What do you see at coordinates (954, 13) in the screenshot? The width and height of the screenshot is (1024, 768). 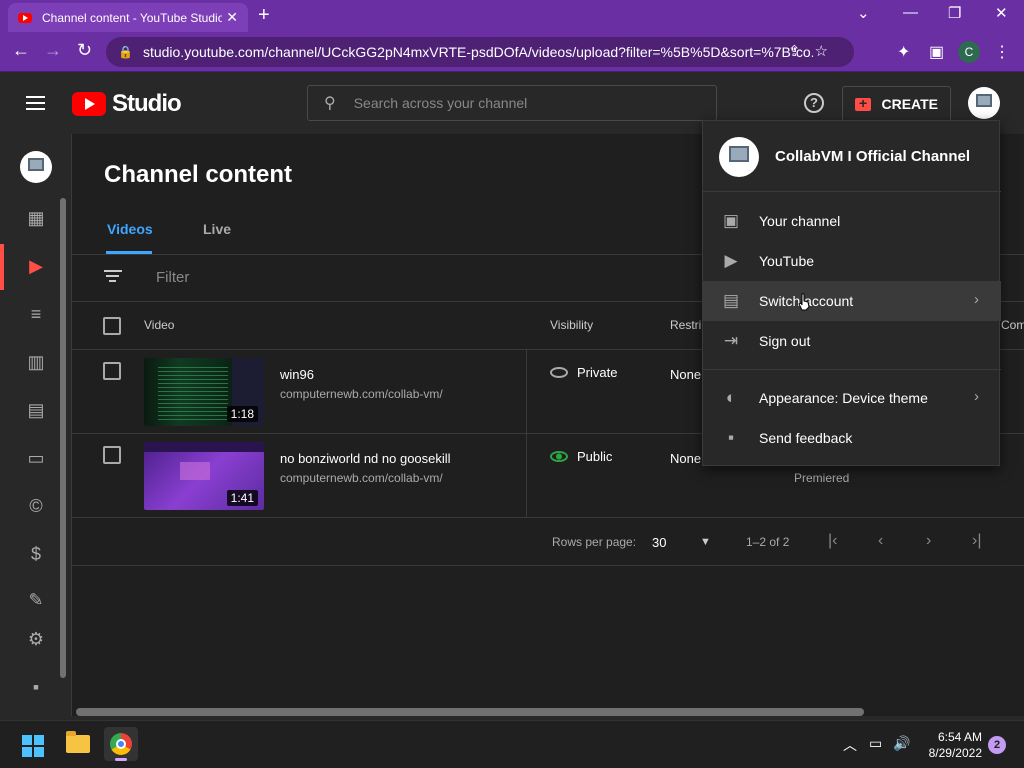 I see `restore-button: ❐` at bounding box center [954, 13].